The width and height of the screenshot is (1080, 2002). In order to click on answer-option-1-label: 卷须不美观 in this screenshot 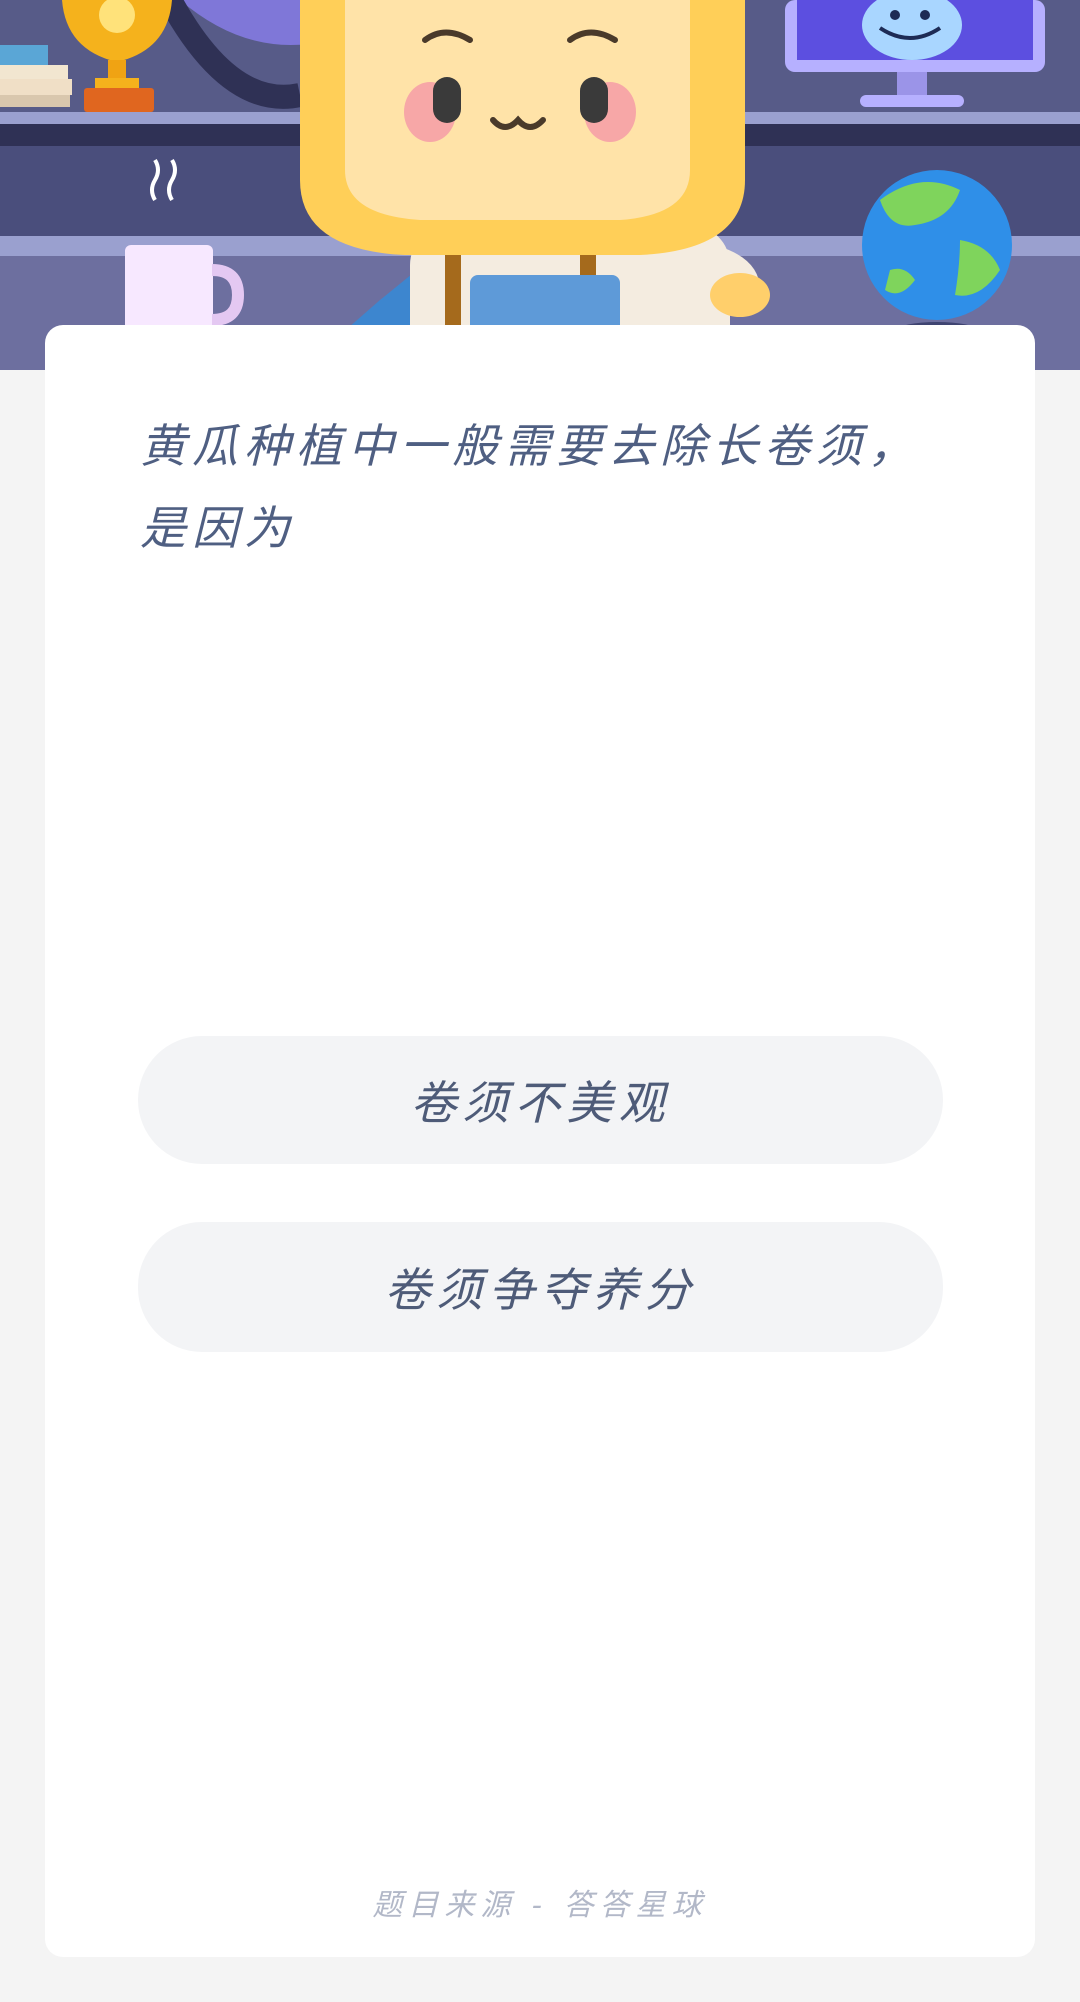, I will do `click(540, 1103)`.